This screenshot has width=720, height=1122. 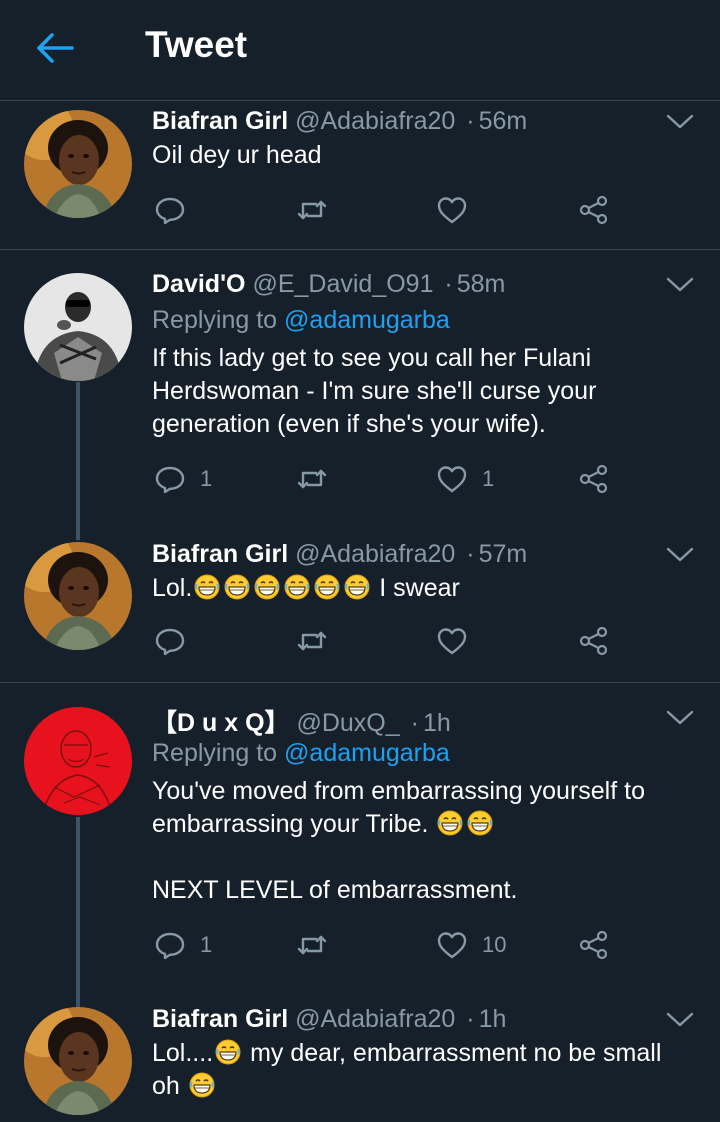 I want to click on tweet-meta: David'O @E_David_O91 · 58m, so click(x=328, y=284).